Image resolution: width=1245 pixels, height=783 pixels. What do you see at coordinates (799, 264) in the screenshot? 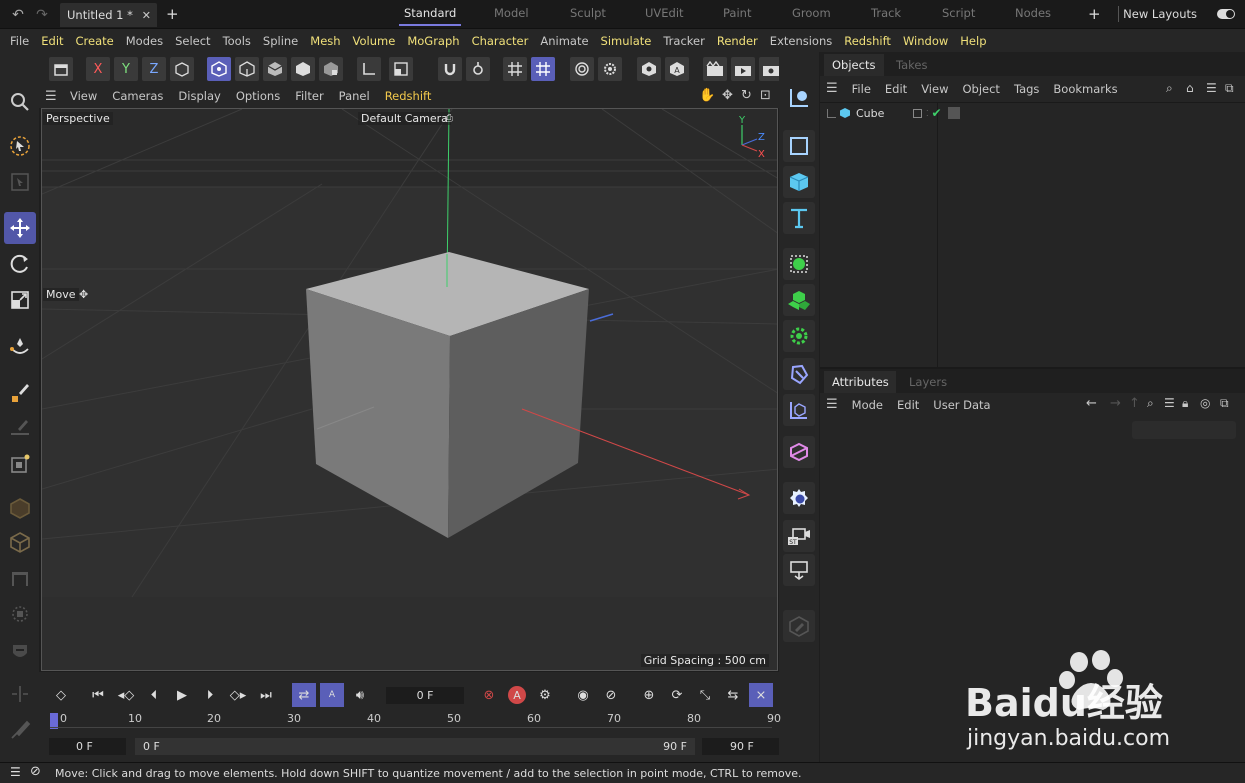
I see `subdivision-icon` at bounding box center [799, 264].